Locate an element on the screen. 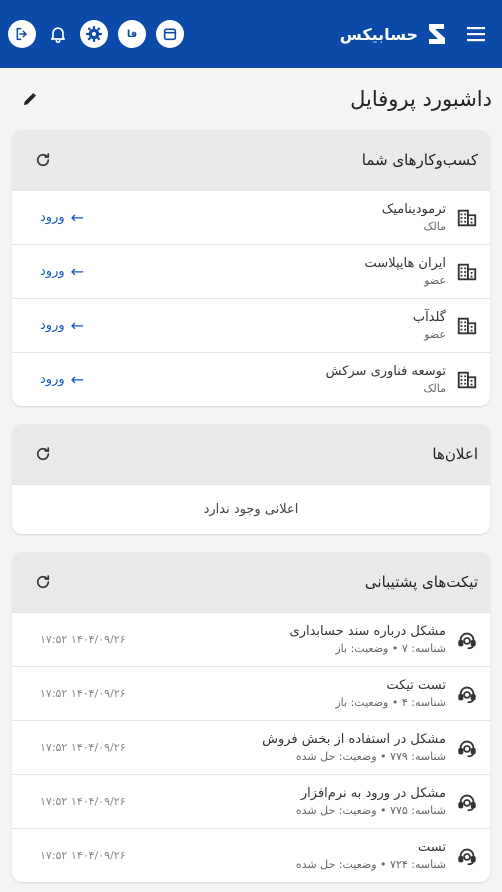 Image resolution: width=502 pixels, height=892 pixels. ticket-title: مشکل درباره سند حسابداری is located at coordinates (367, 631).